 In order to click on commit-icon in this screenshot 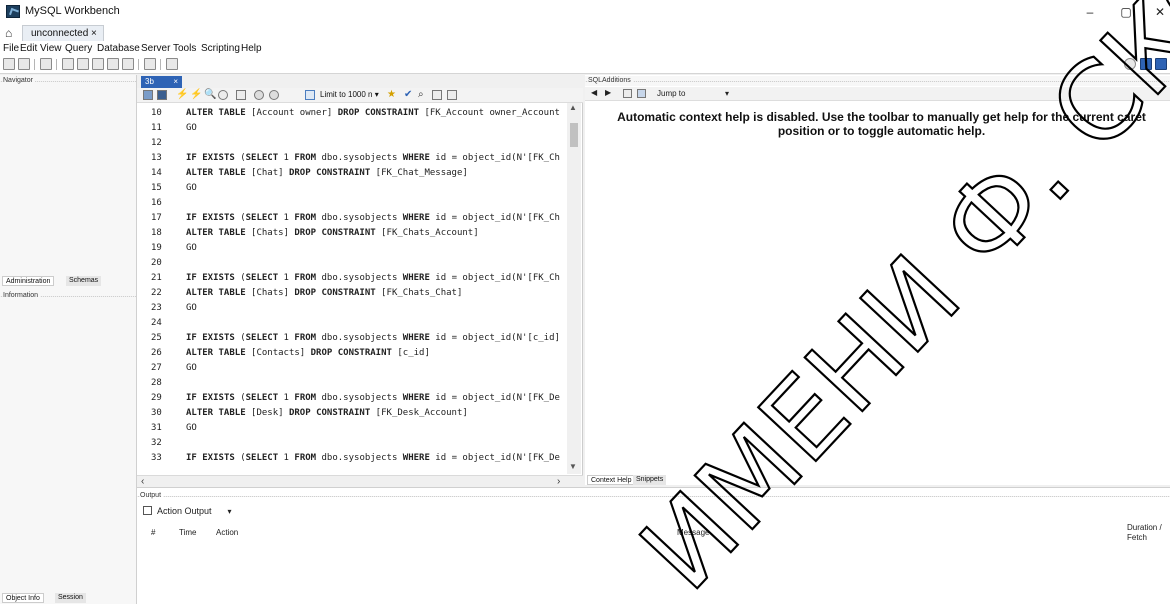, I will do `click(259, 95)`.